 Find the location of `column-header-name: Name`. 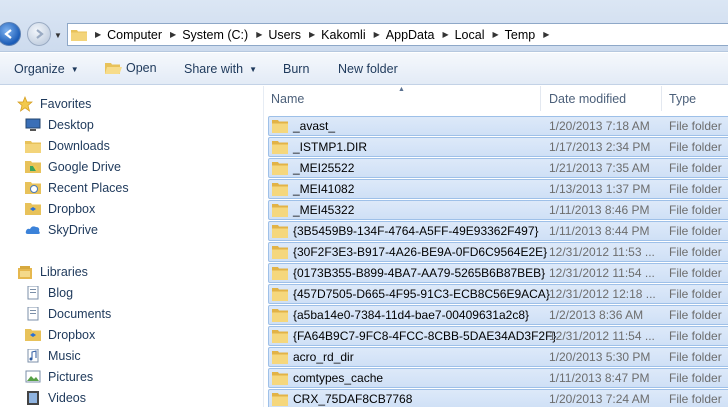

column-header-name: Name is located at coordinates (402, 98).